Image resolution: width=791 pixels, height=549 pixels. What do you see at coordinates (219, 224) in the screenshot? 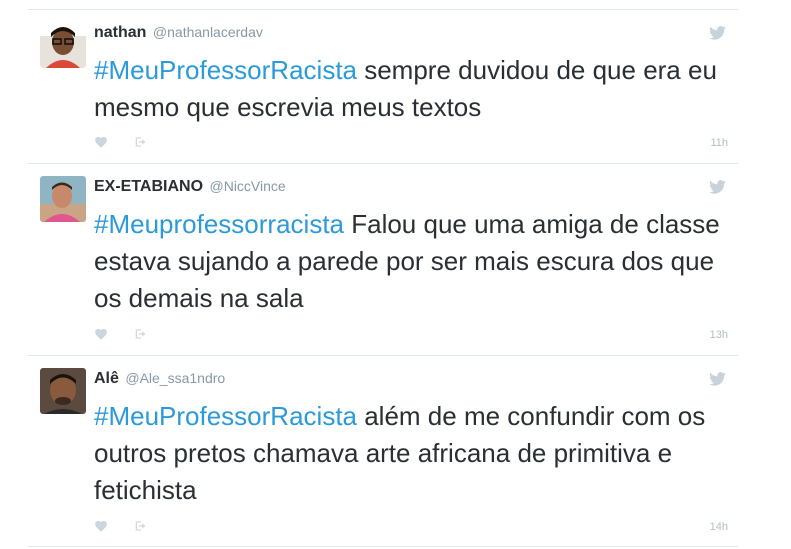
I see `hashtag-link: #Meuprofessorracista` at bounding box center [219, 224].